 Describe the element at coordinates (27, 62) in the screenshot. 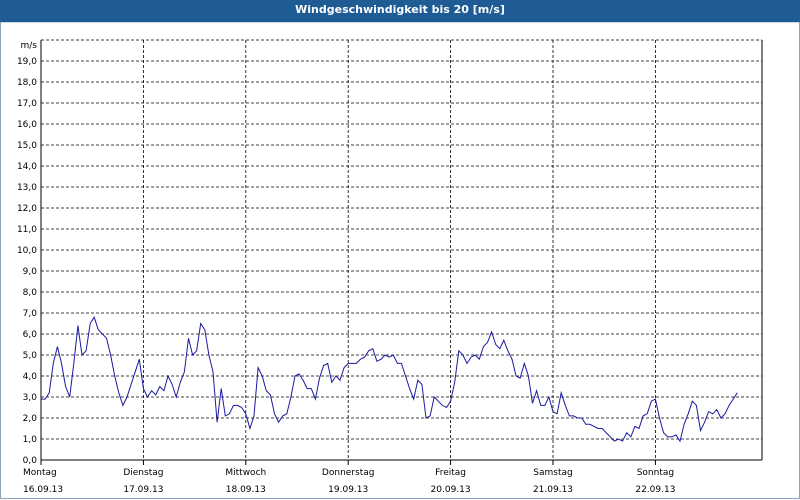

I see `y-tick-label: 19,0` at that location.